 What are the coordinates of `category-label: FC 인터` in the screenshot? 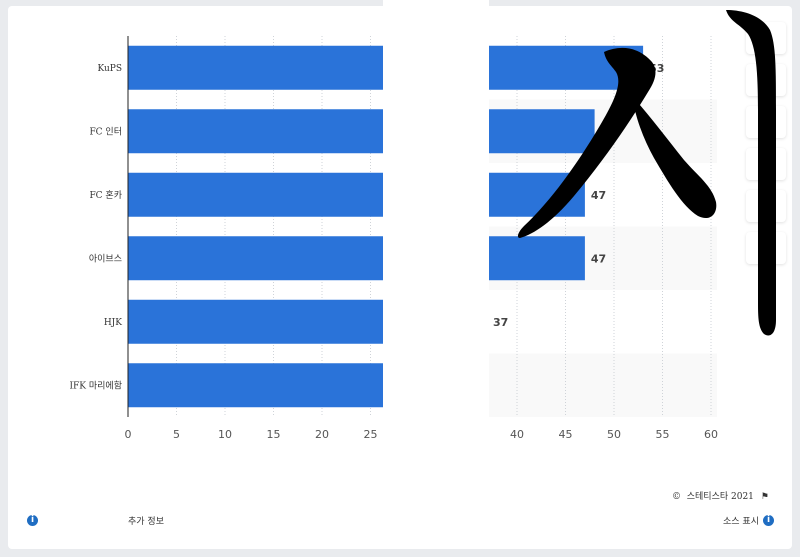 It's located at (105, 131).